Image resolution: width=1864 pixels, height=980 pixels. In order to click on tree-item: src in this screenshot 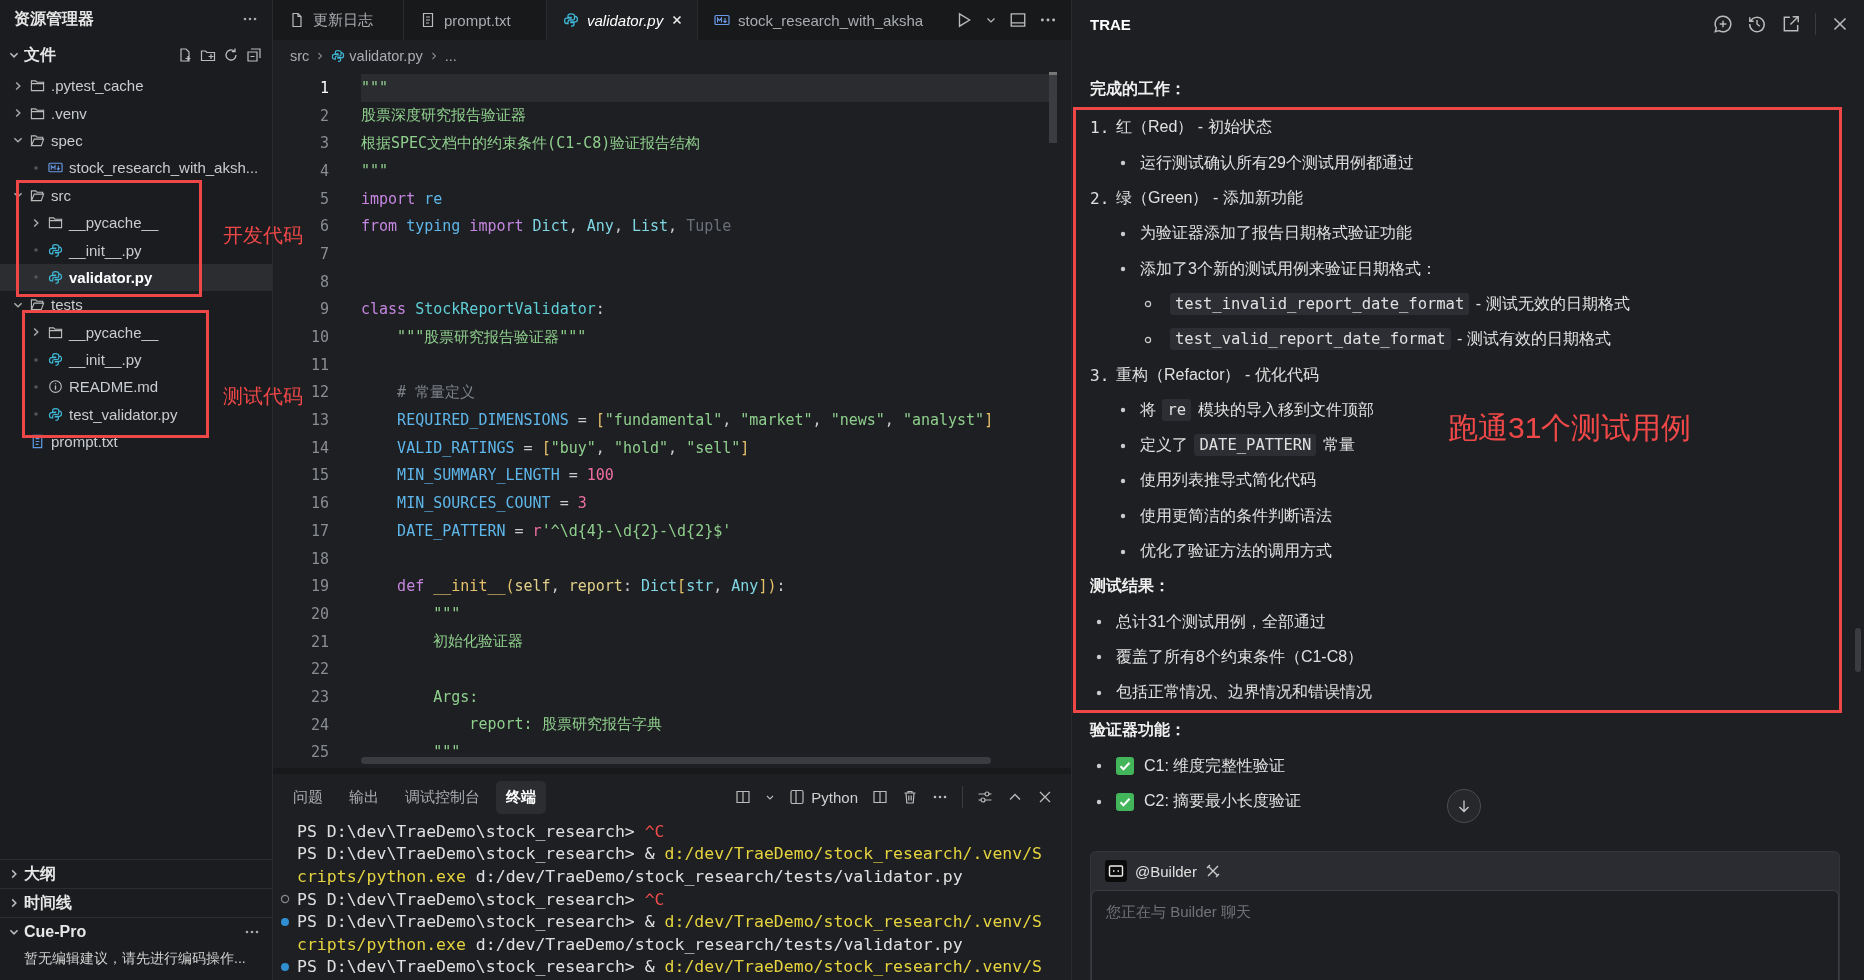, I will do `click(107, 195)`.